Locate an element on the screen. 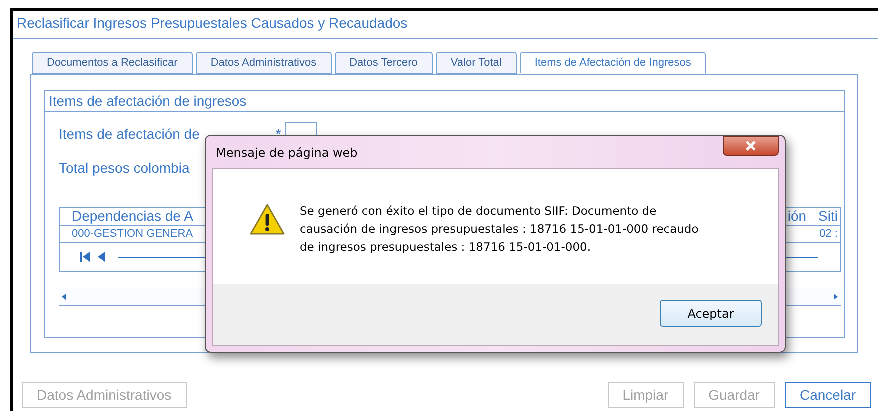  close-button is located at coordinates (751, 146).